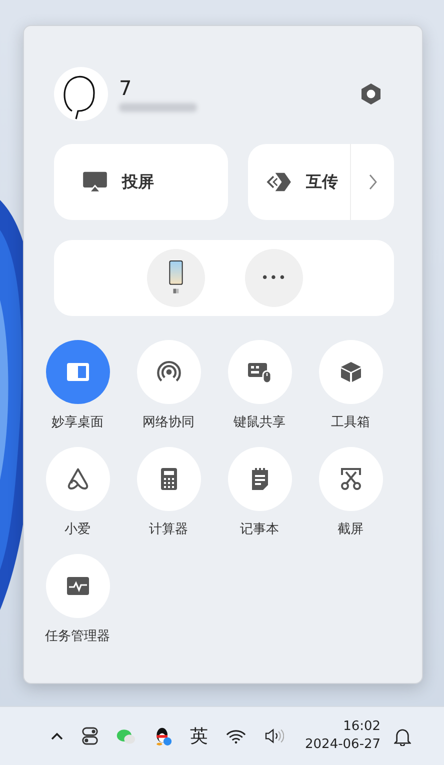 This screenshot has height=765, width=444. What do you see at coordinates (78, 422) in the screenshot?
I see `tile-label: 妙享桌面` at bounding box center [78, 422].